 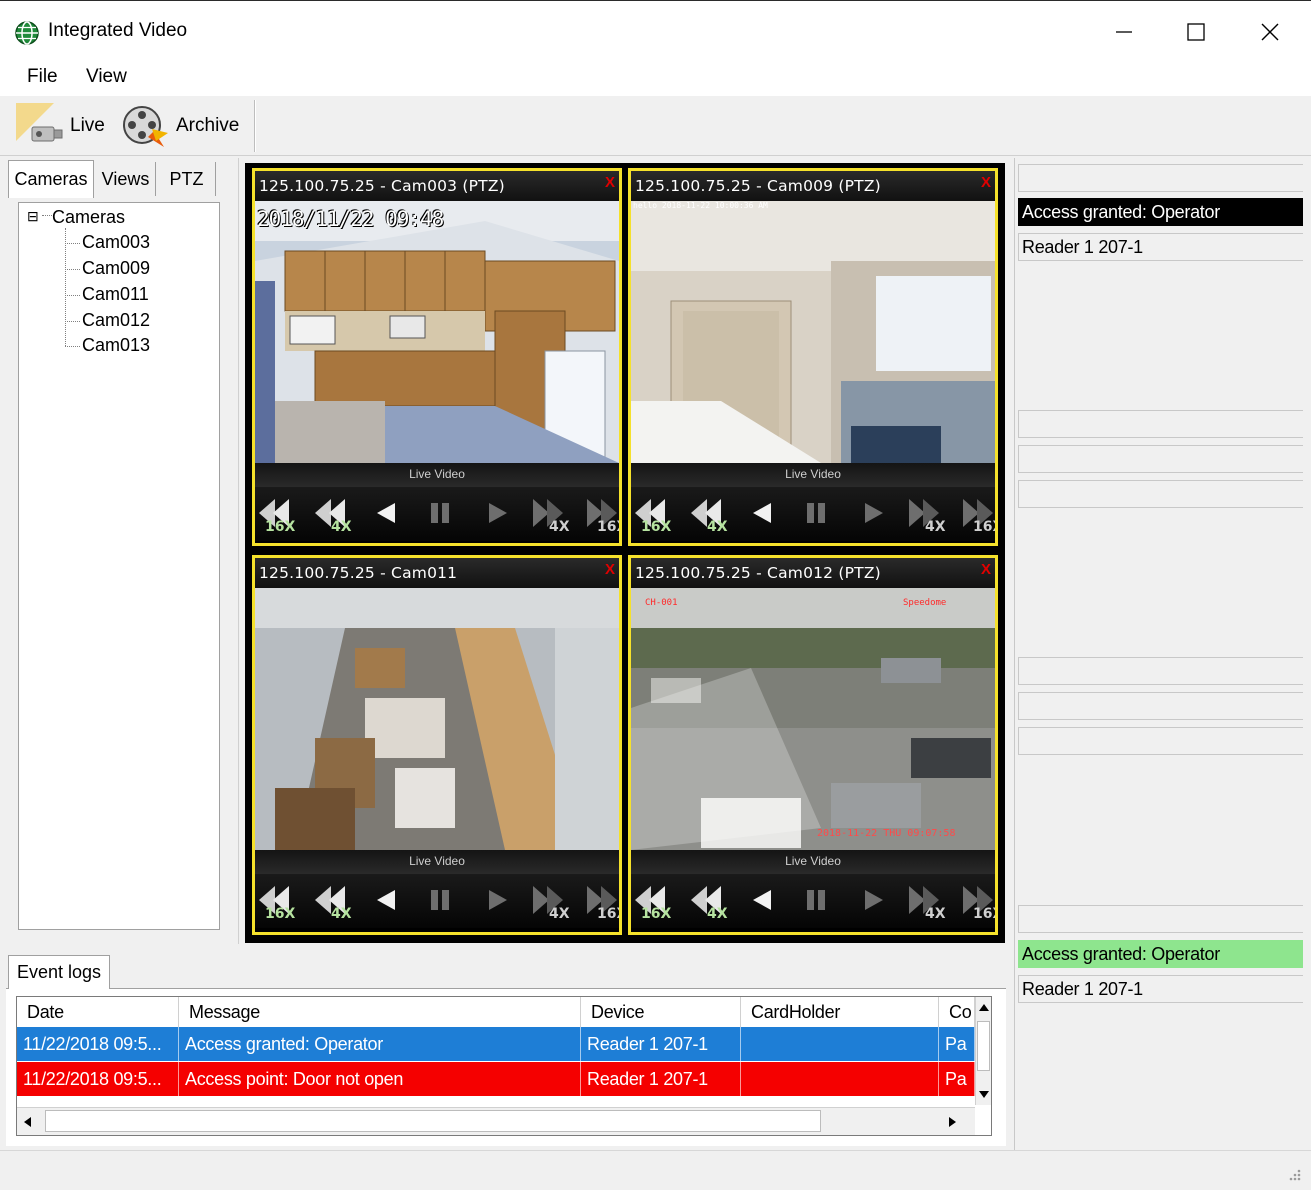 What do you see at coordinates (840, 1012) in the screenshot?
I see `column-header-cardholder: CardHolder` at bounding box center [840, 1012].